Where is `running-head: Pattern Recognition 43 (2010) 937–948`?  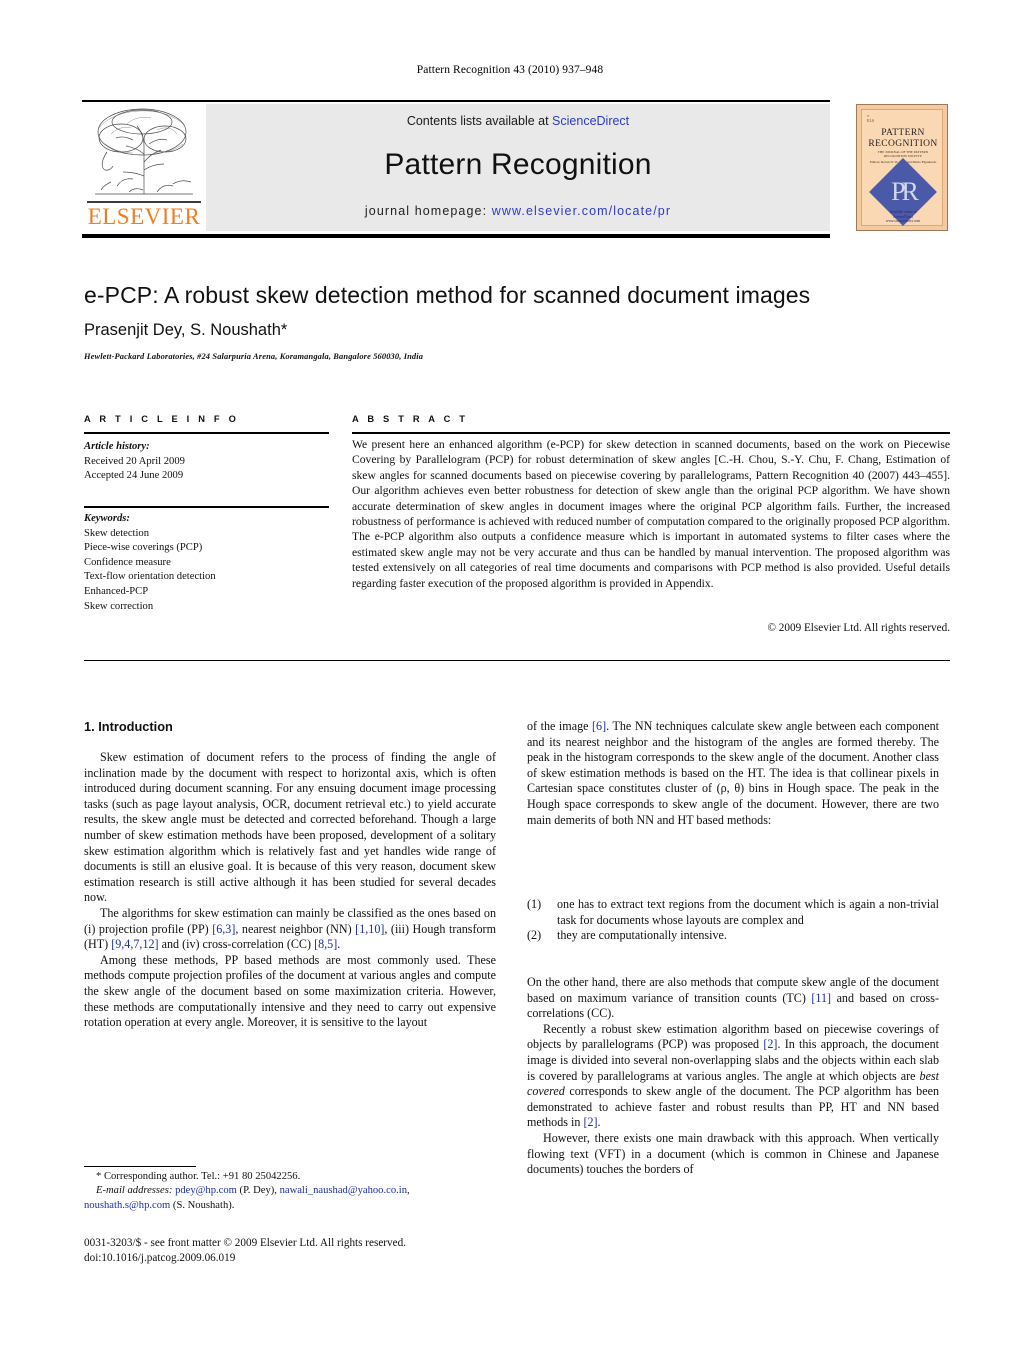
running-head: Pattern Recognition 43 (2010) 937–948 is located at coordinates (510, 70).